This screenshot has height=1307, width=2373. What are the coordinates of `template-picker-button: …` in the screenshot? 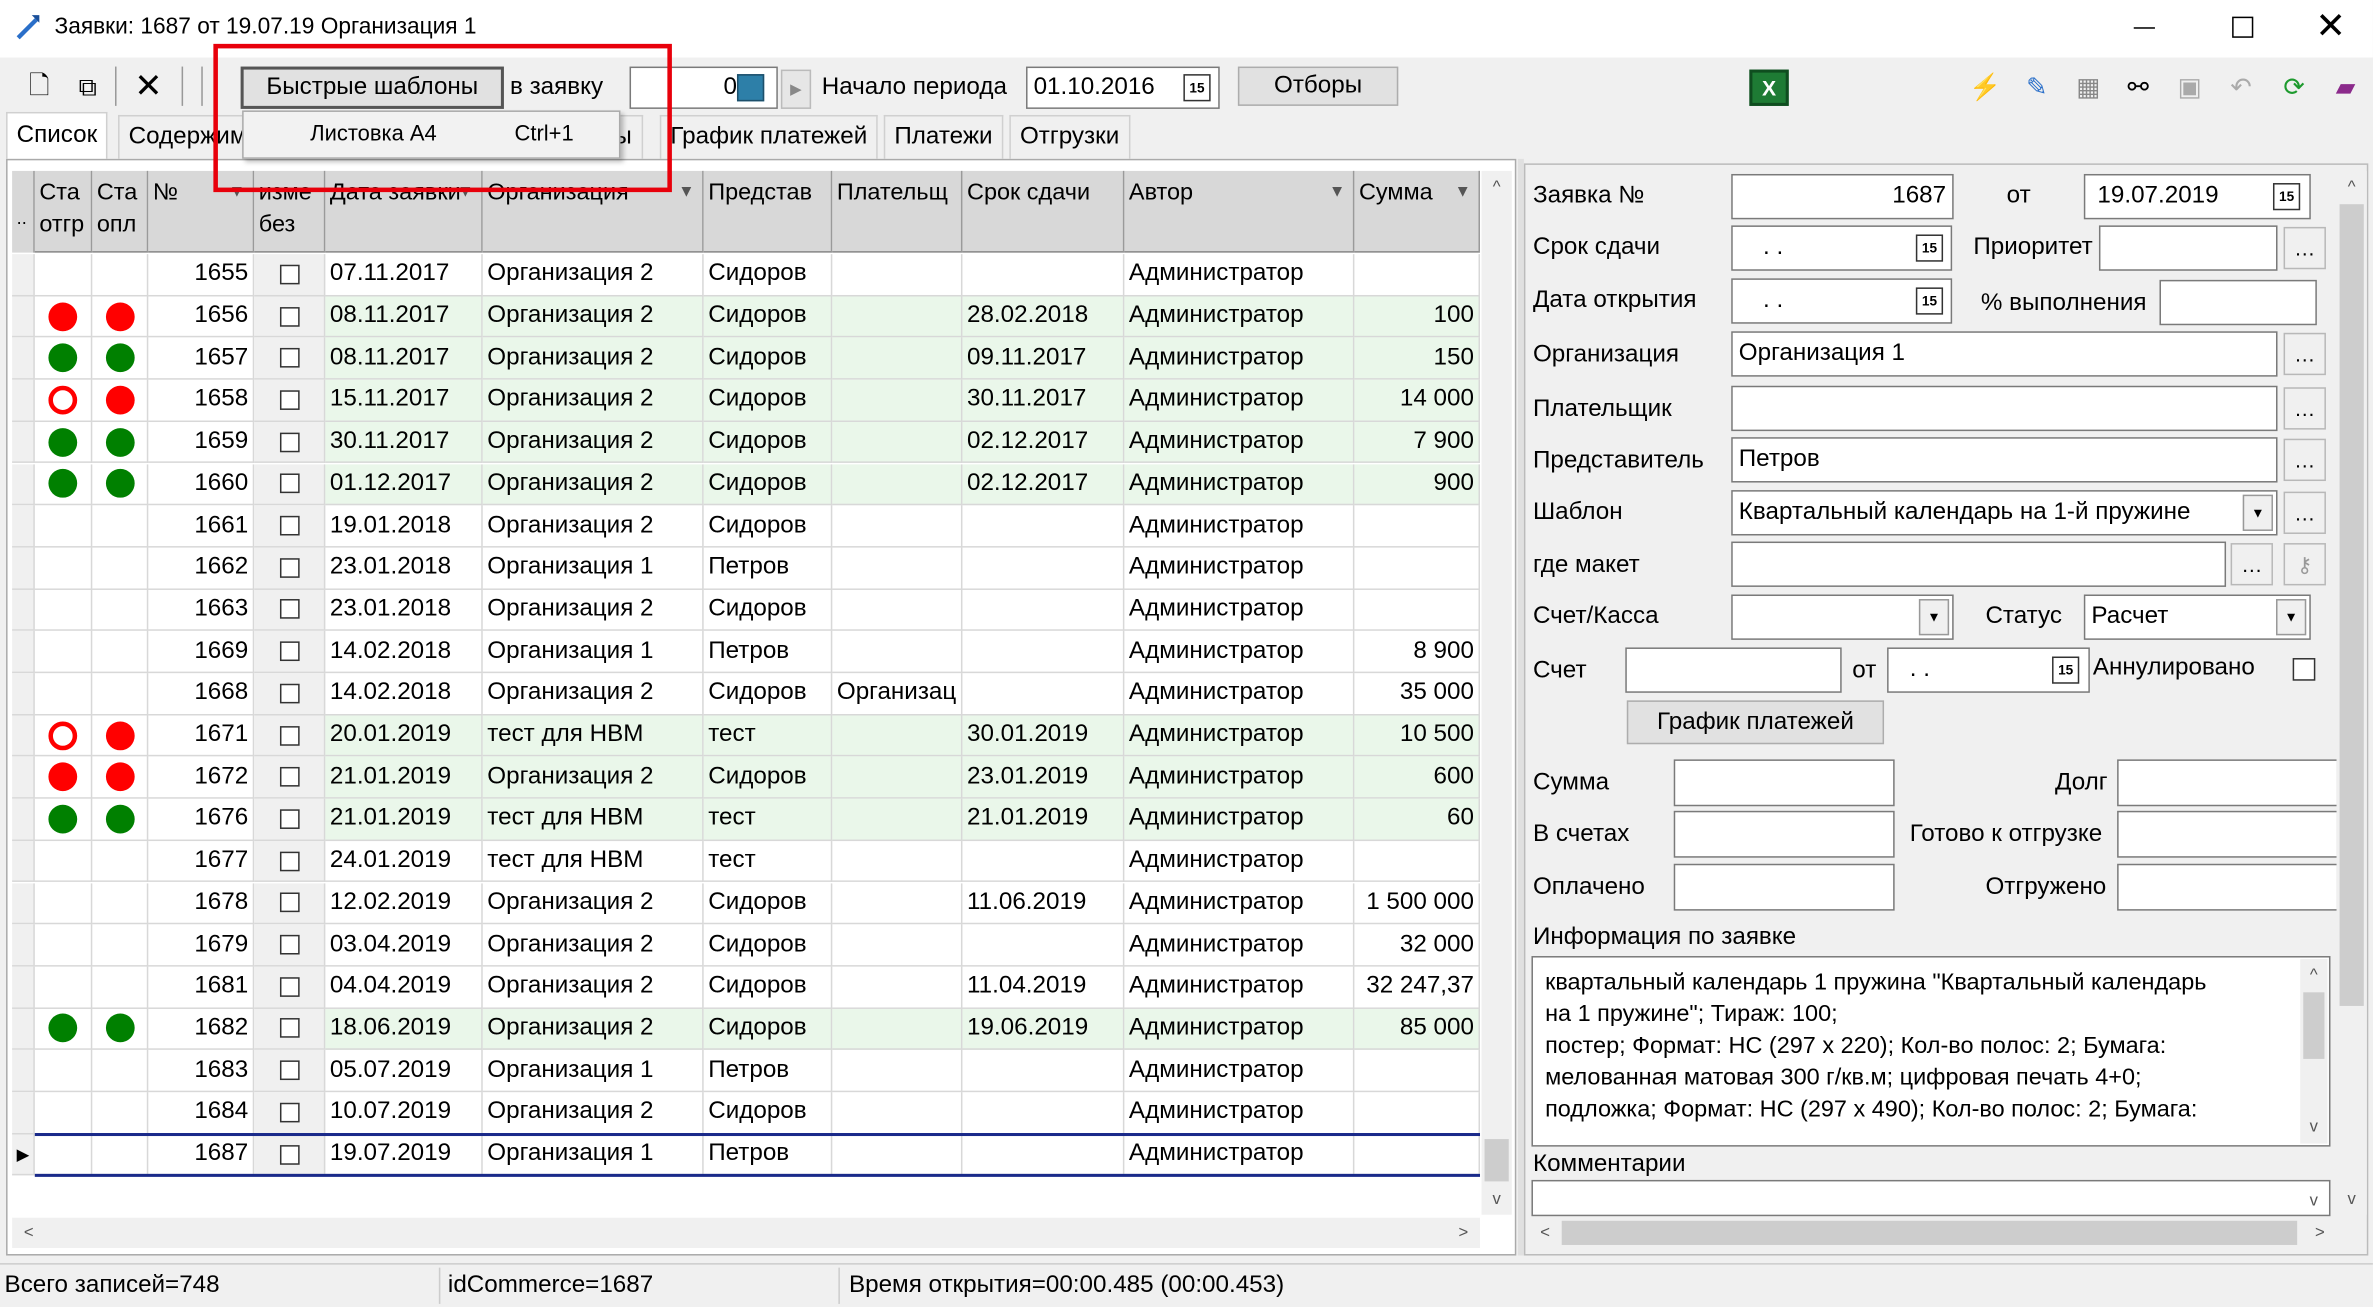 It's located at (2304, 512).